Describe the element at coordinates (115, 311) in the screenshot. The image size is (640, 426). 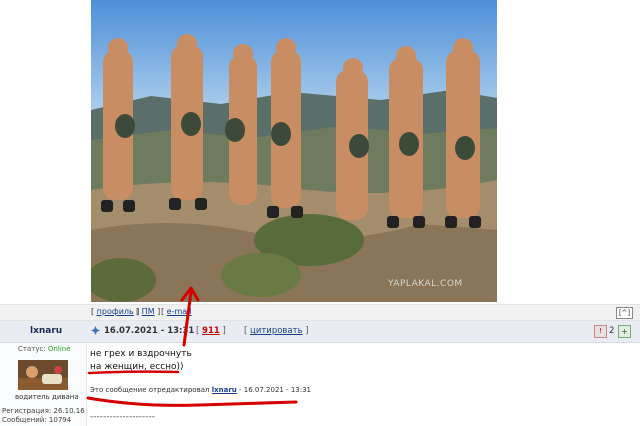
I see `profile-link: [ профиль ]` at that location.